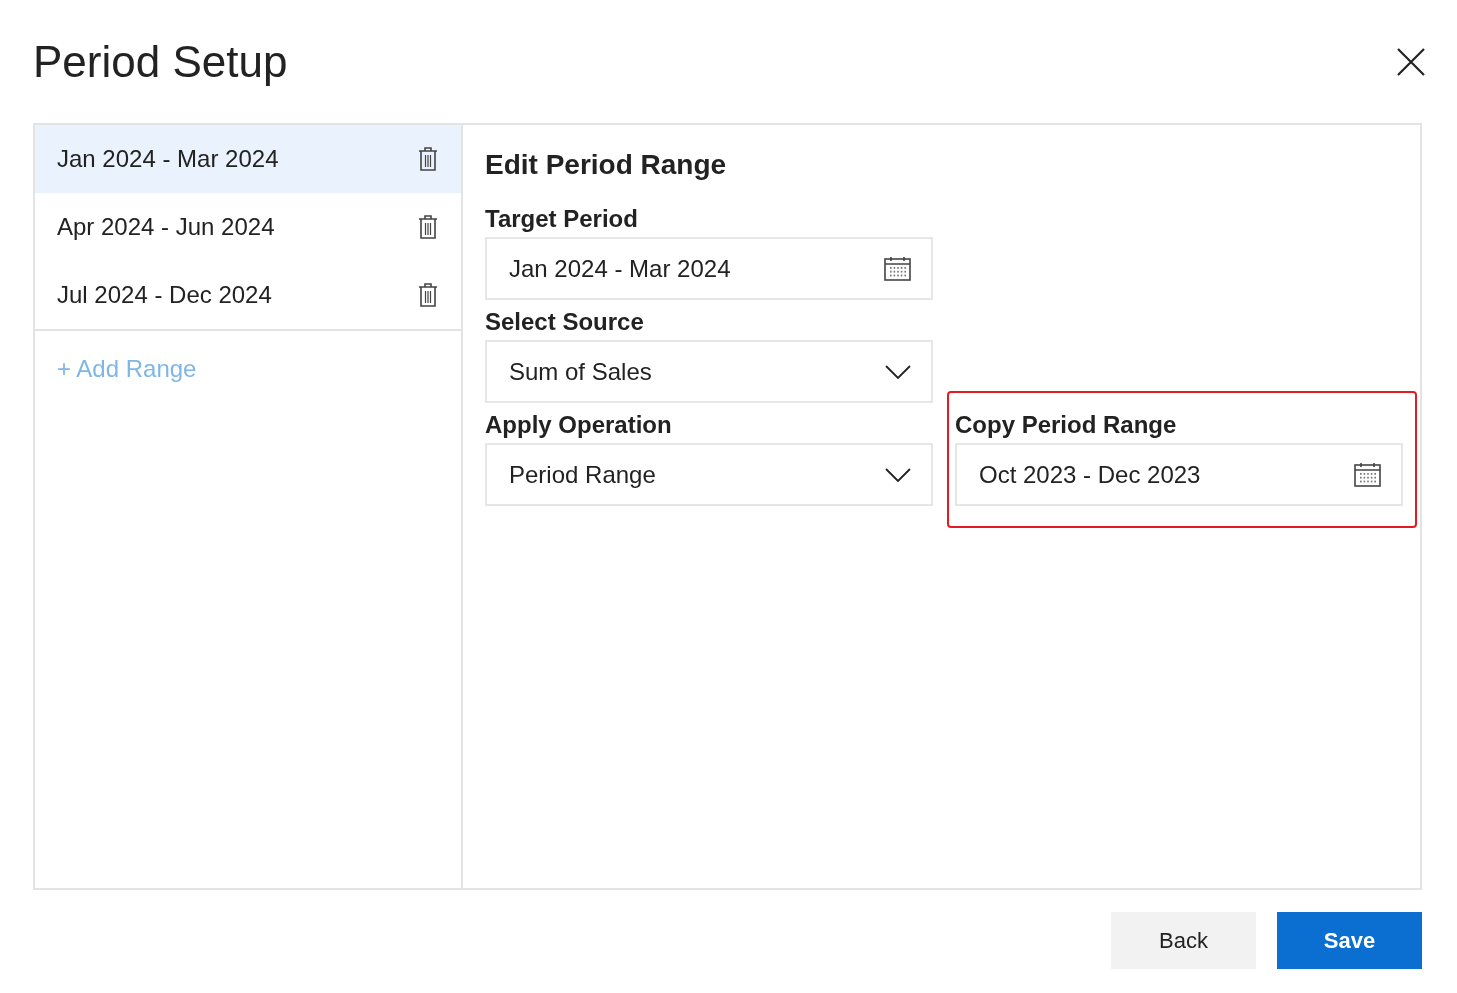 The height and width of the screenshot is (993, 1457). Describe the element at coordinates (248, 227) in the screenshot. I see `range-item: Apr 2024 - Jun 2024` at that location.